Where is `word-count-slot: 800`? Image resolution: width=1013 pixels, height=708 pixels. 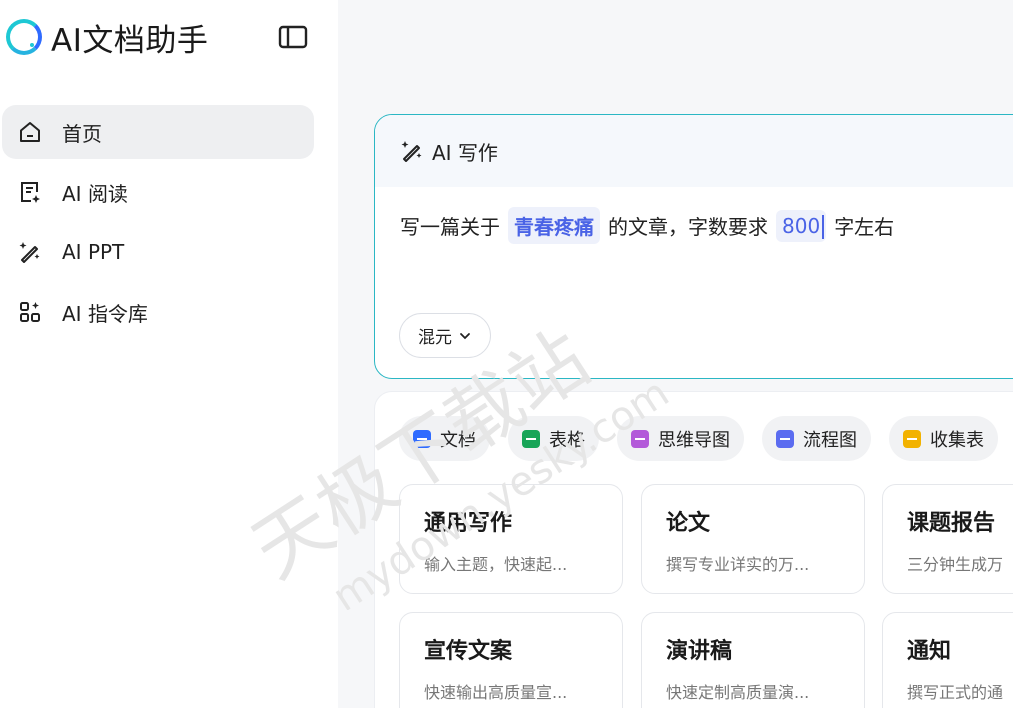
word-count-slot: 800 is located at coordinates (801, 225).